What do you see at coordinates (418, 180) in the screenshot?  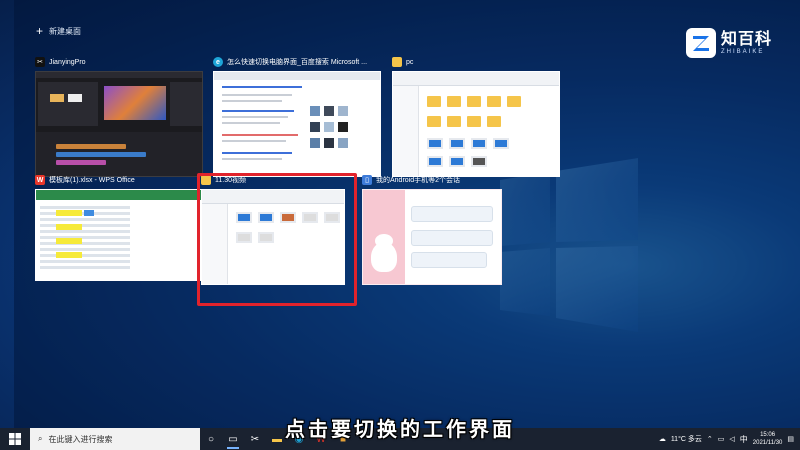 I see `window-title: 我的Android手机等2个会话` at bounding box center [418, 180].